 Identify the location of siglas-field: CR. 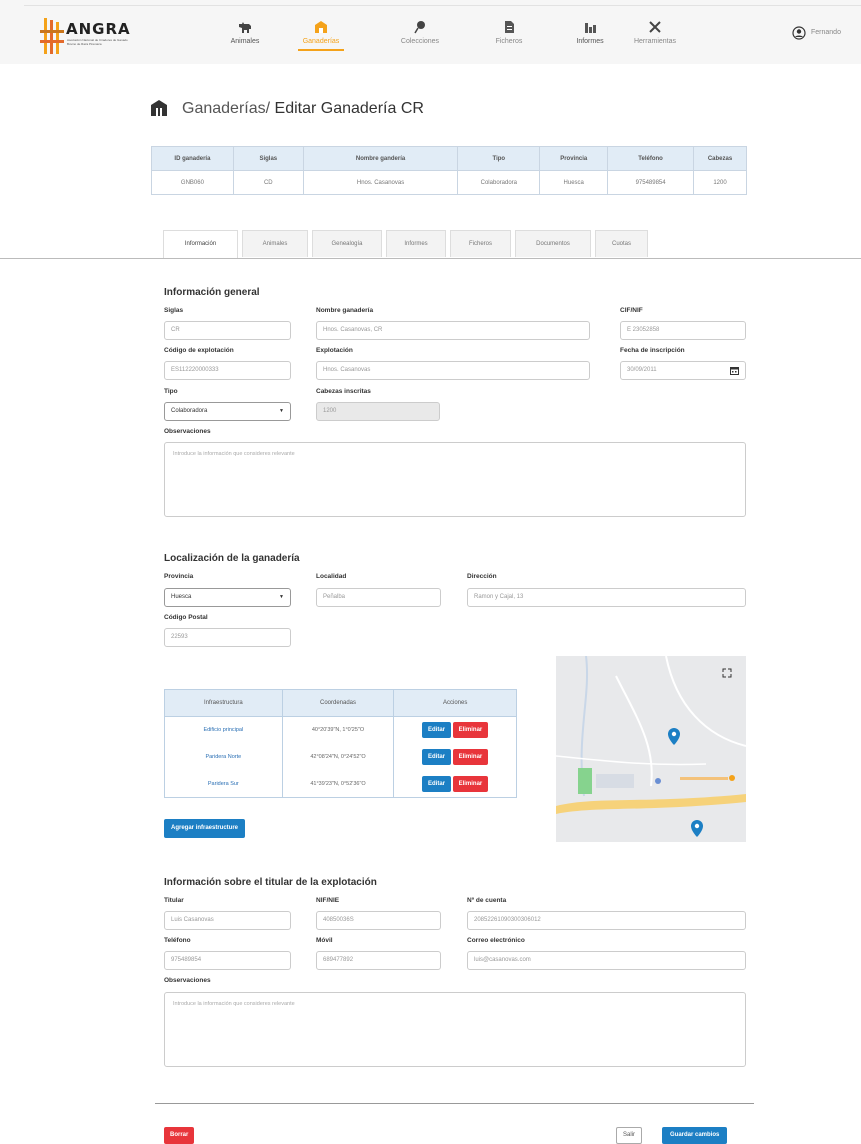
(227, 330).